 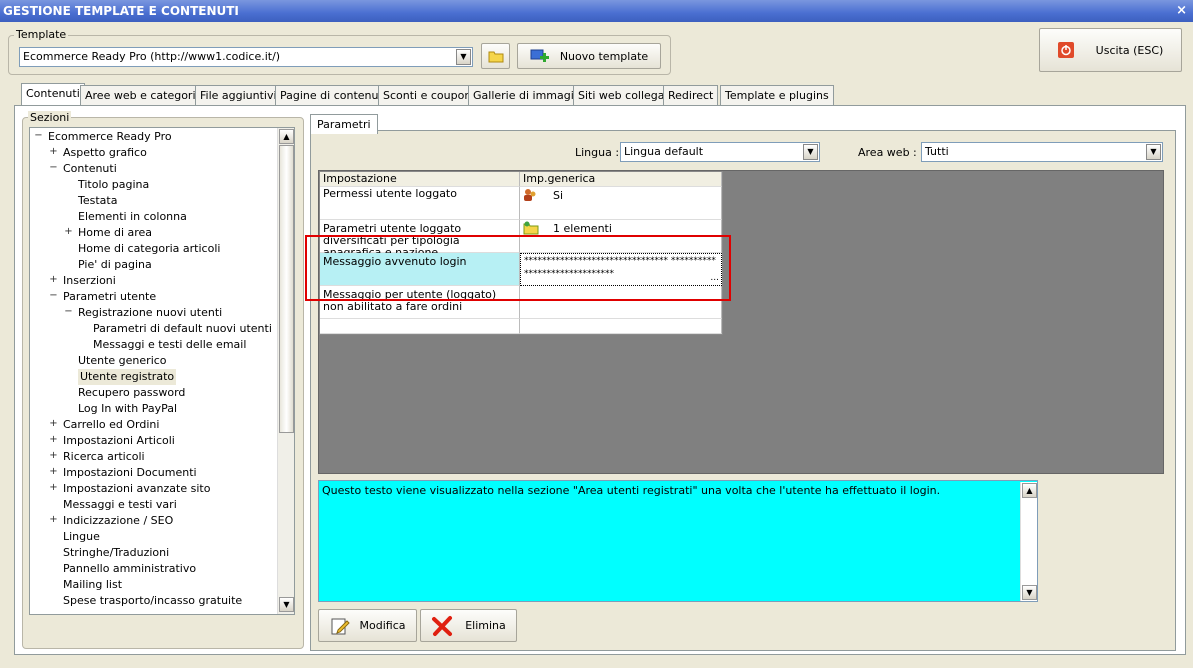 I want to click on tab-parametri: Parametri, so click(x=344, y=124).